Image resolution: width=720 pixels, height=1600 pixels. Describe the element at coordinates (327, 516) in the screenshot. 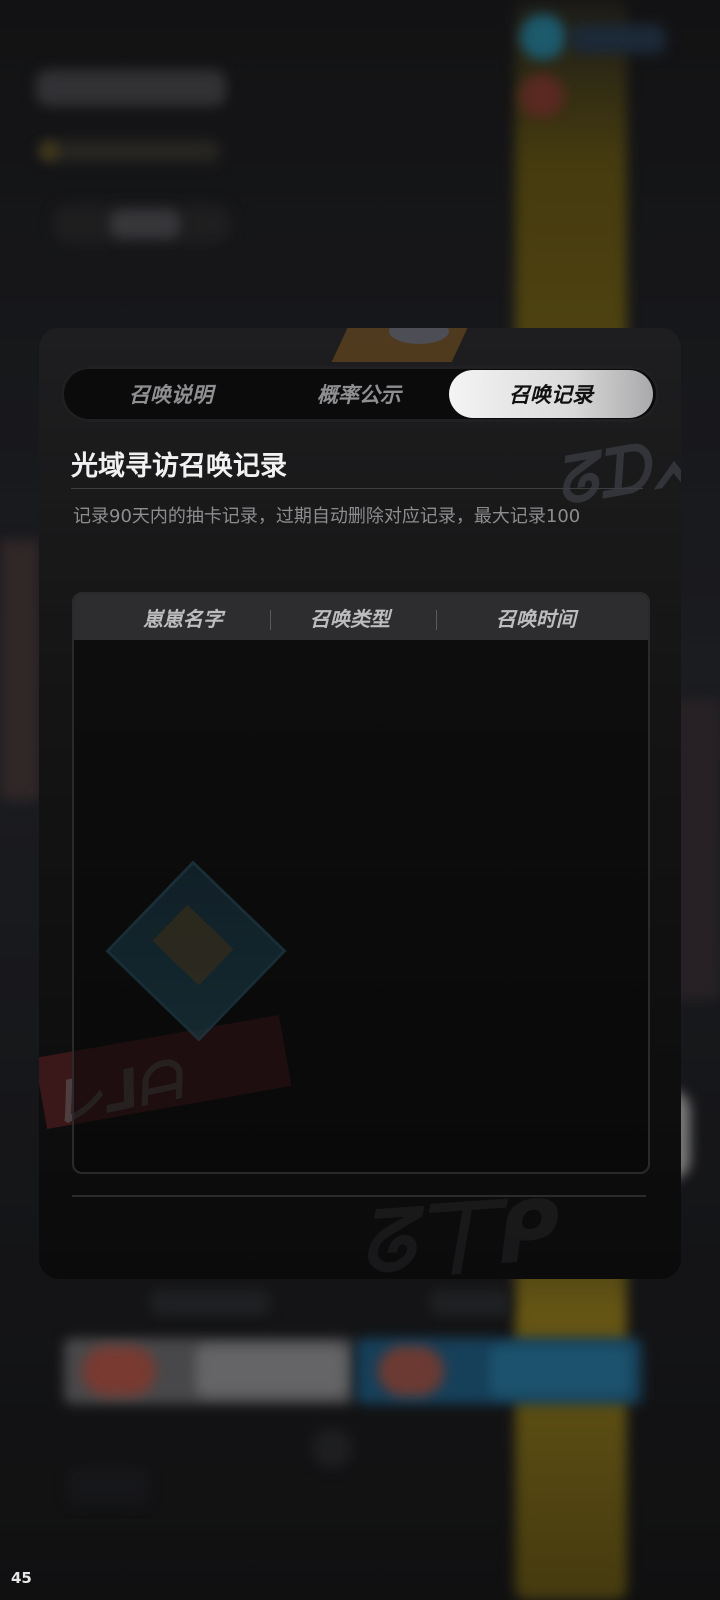

I see `record-description: 记录90天内的抽卡记录，过期自动删除对应记录，最大记录100` at that location.